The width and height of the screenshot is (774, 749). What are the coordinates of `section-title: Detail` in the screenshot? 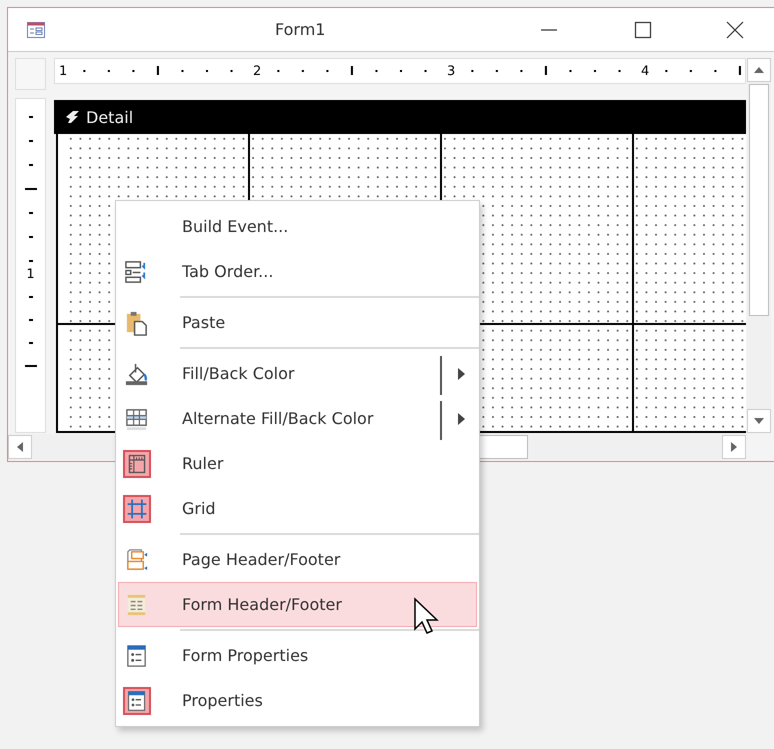 It's located at (110, 117).